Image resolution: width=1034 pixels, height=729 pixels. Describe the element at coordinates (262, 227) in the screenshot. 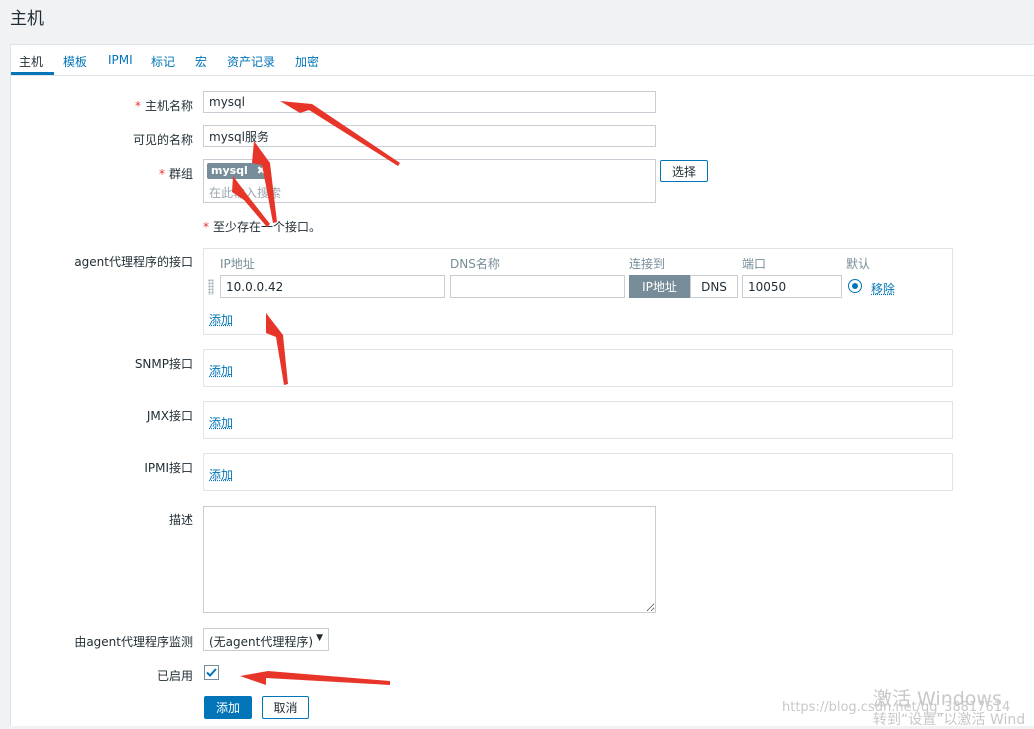

I see `interface-required-note: * 至少存在一个接口。` at that location.